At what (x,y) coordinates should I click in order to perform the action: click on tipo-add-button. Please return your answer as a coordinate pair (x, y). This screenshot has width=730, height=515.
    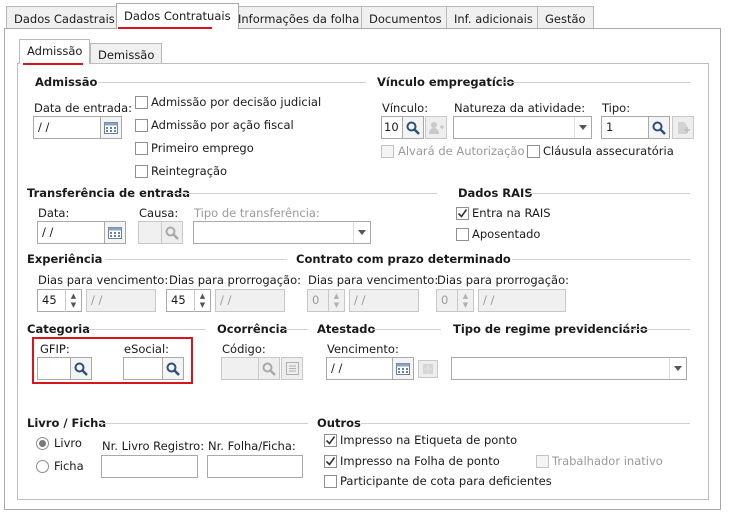
    Looking at the image, I should click on (683, 127).